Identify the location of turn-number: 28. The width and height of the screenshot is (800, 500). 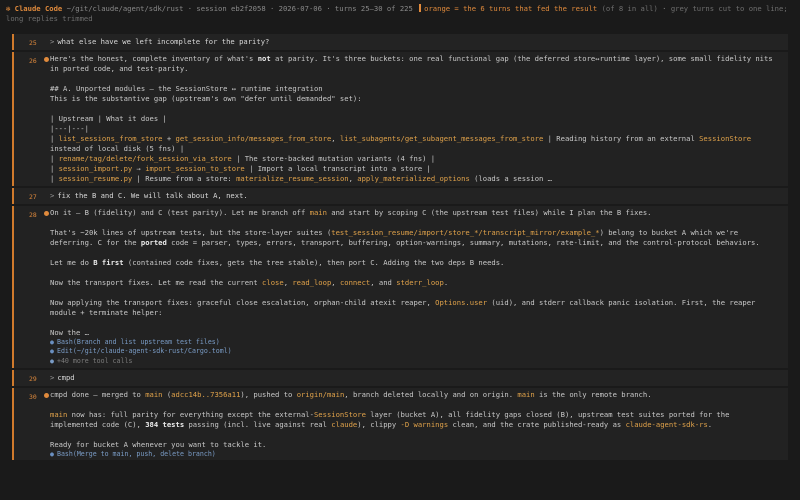
(33, 215).